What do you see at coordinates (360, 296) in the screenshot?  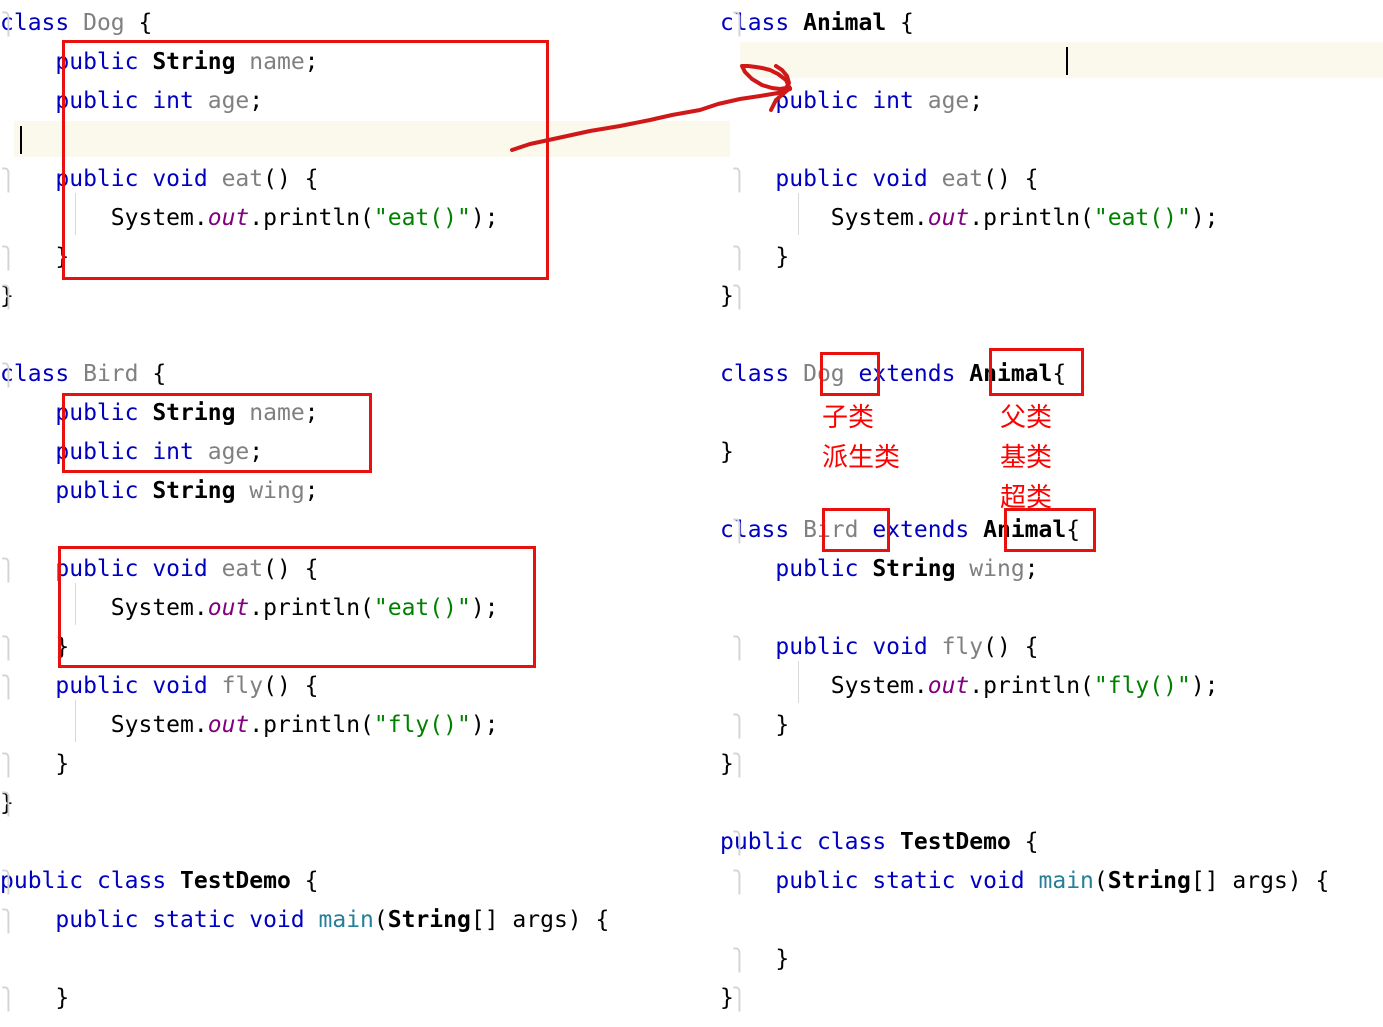 I see `left-line-7: }` at bounding box center [360, 296].